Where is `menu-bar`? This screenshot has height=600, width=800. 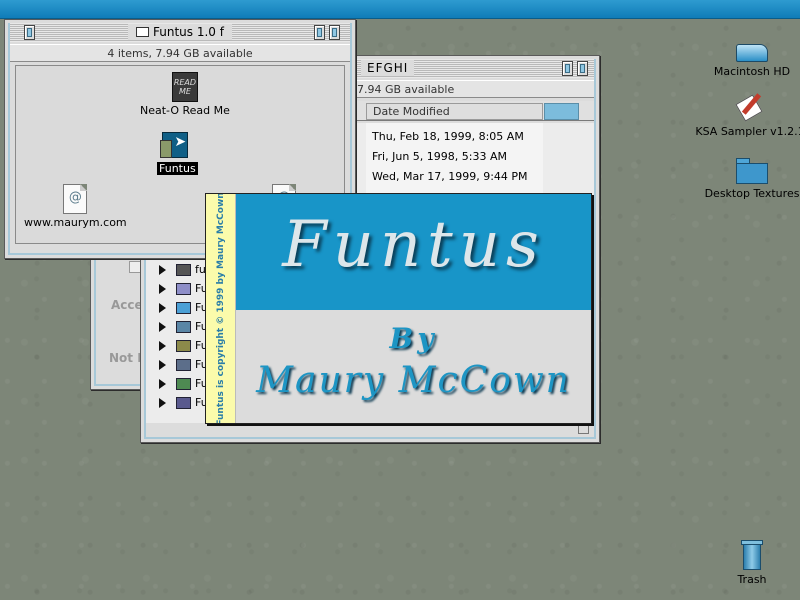 menu-bar is located at coordinates (400, 9).